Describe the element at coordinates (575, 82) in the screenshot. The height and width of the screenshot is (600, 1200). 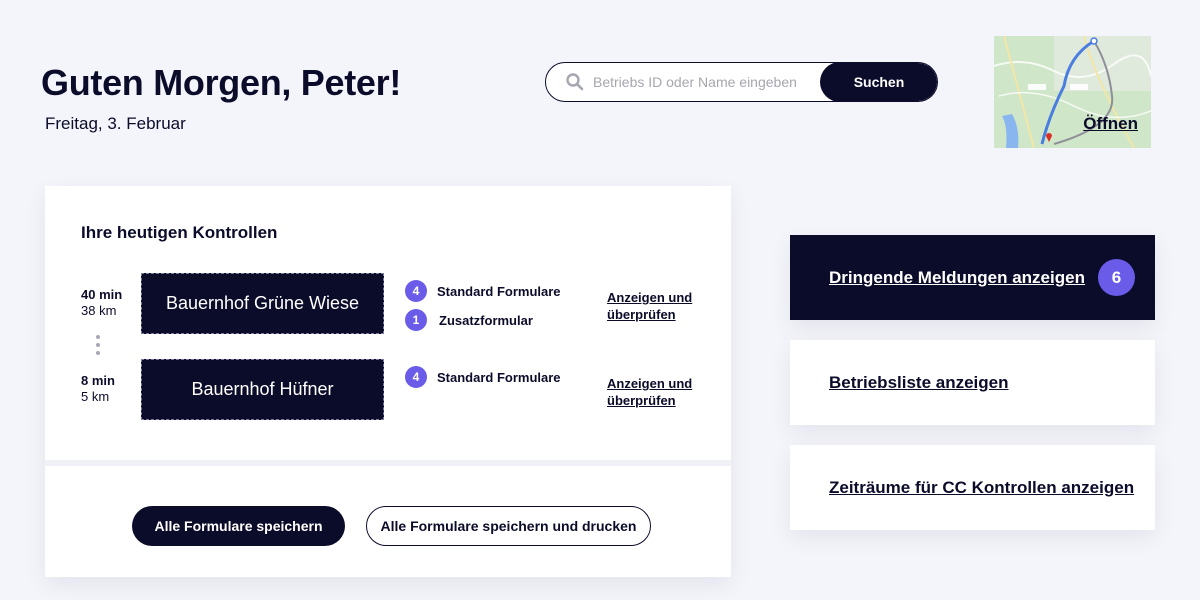
I see `search-icon` at that location.